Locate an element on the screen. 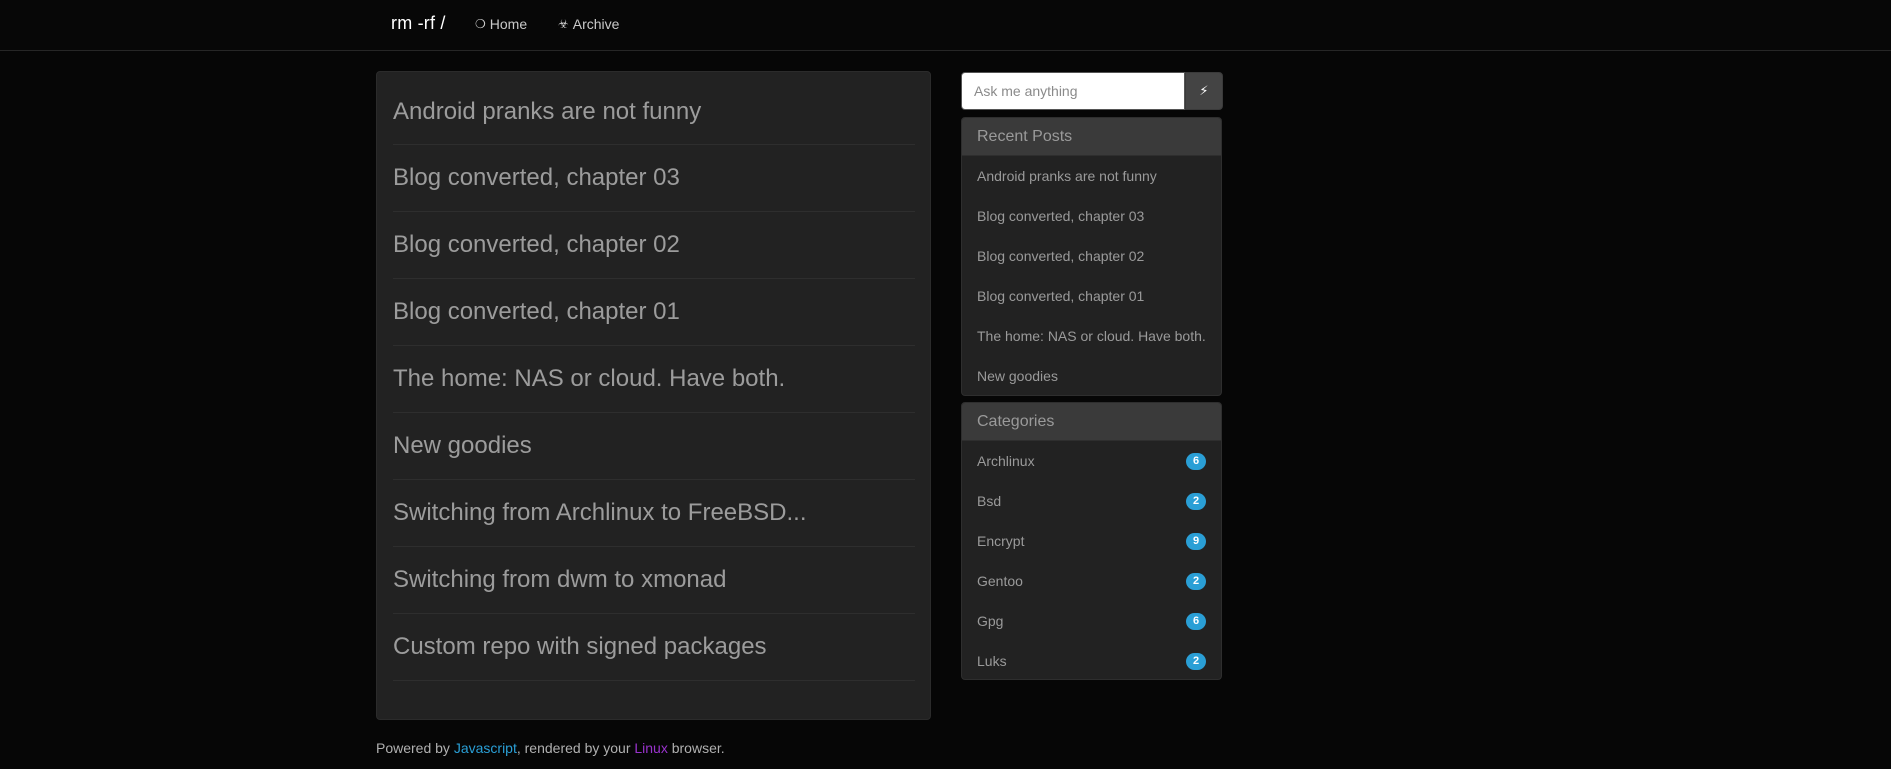  categories-heading: Categories is located at coordinates (1091, 422).